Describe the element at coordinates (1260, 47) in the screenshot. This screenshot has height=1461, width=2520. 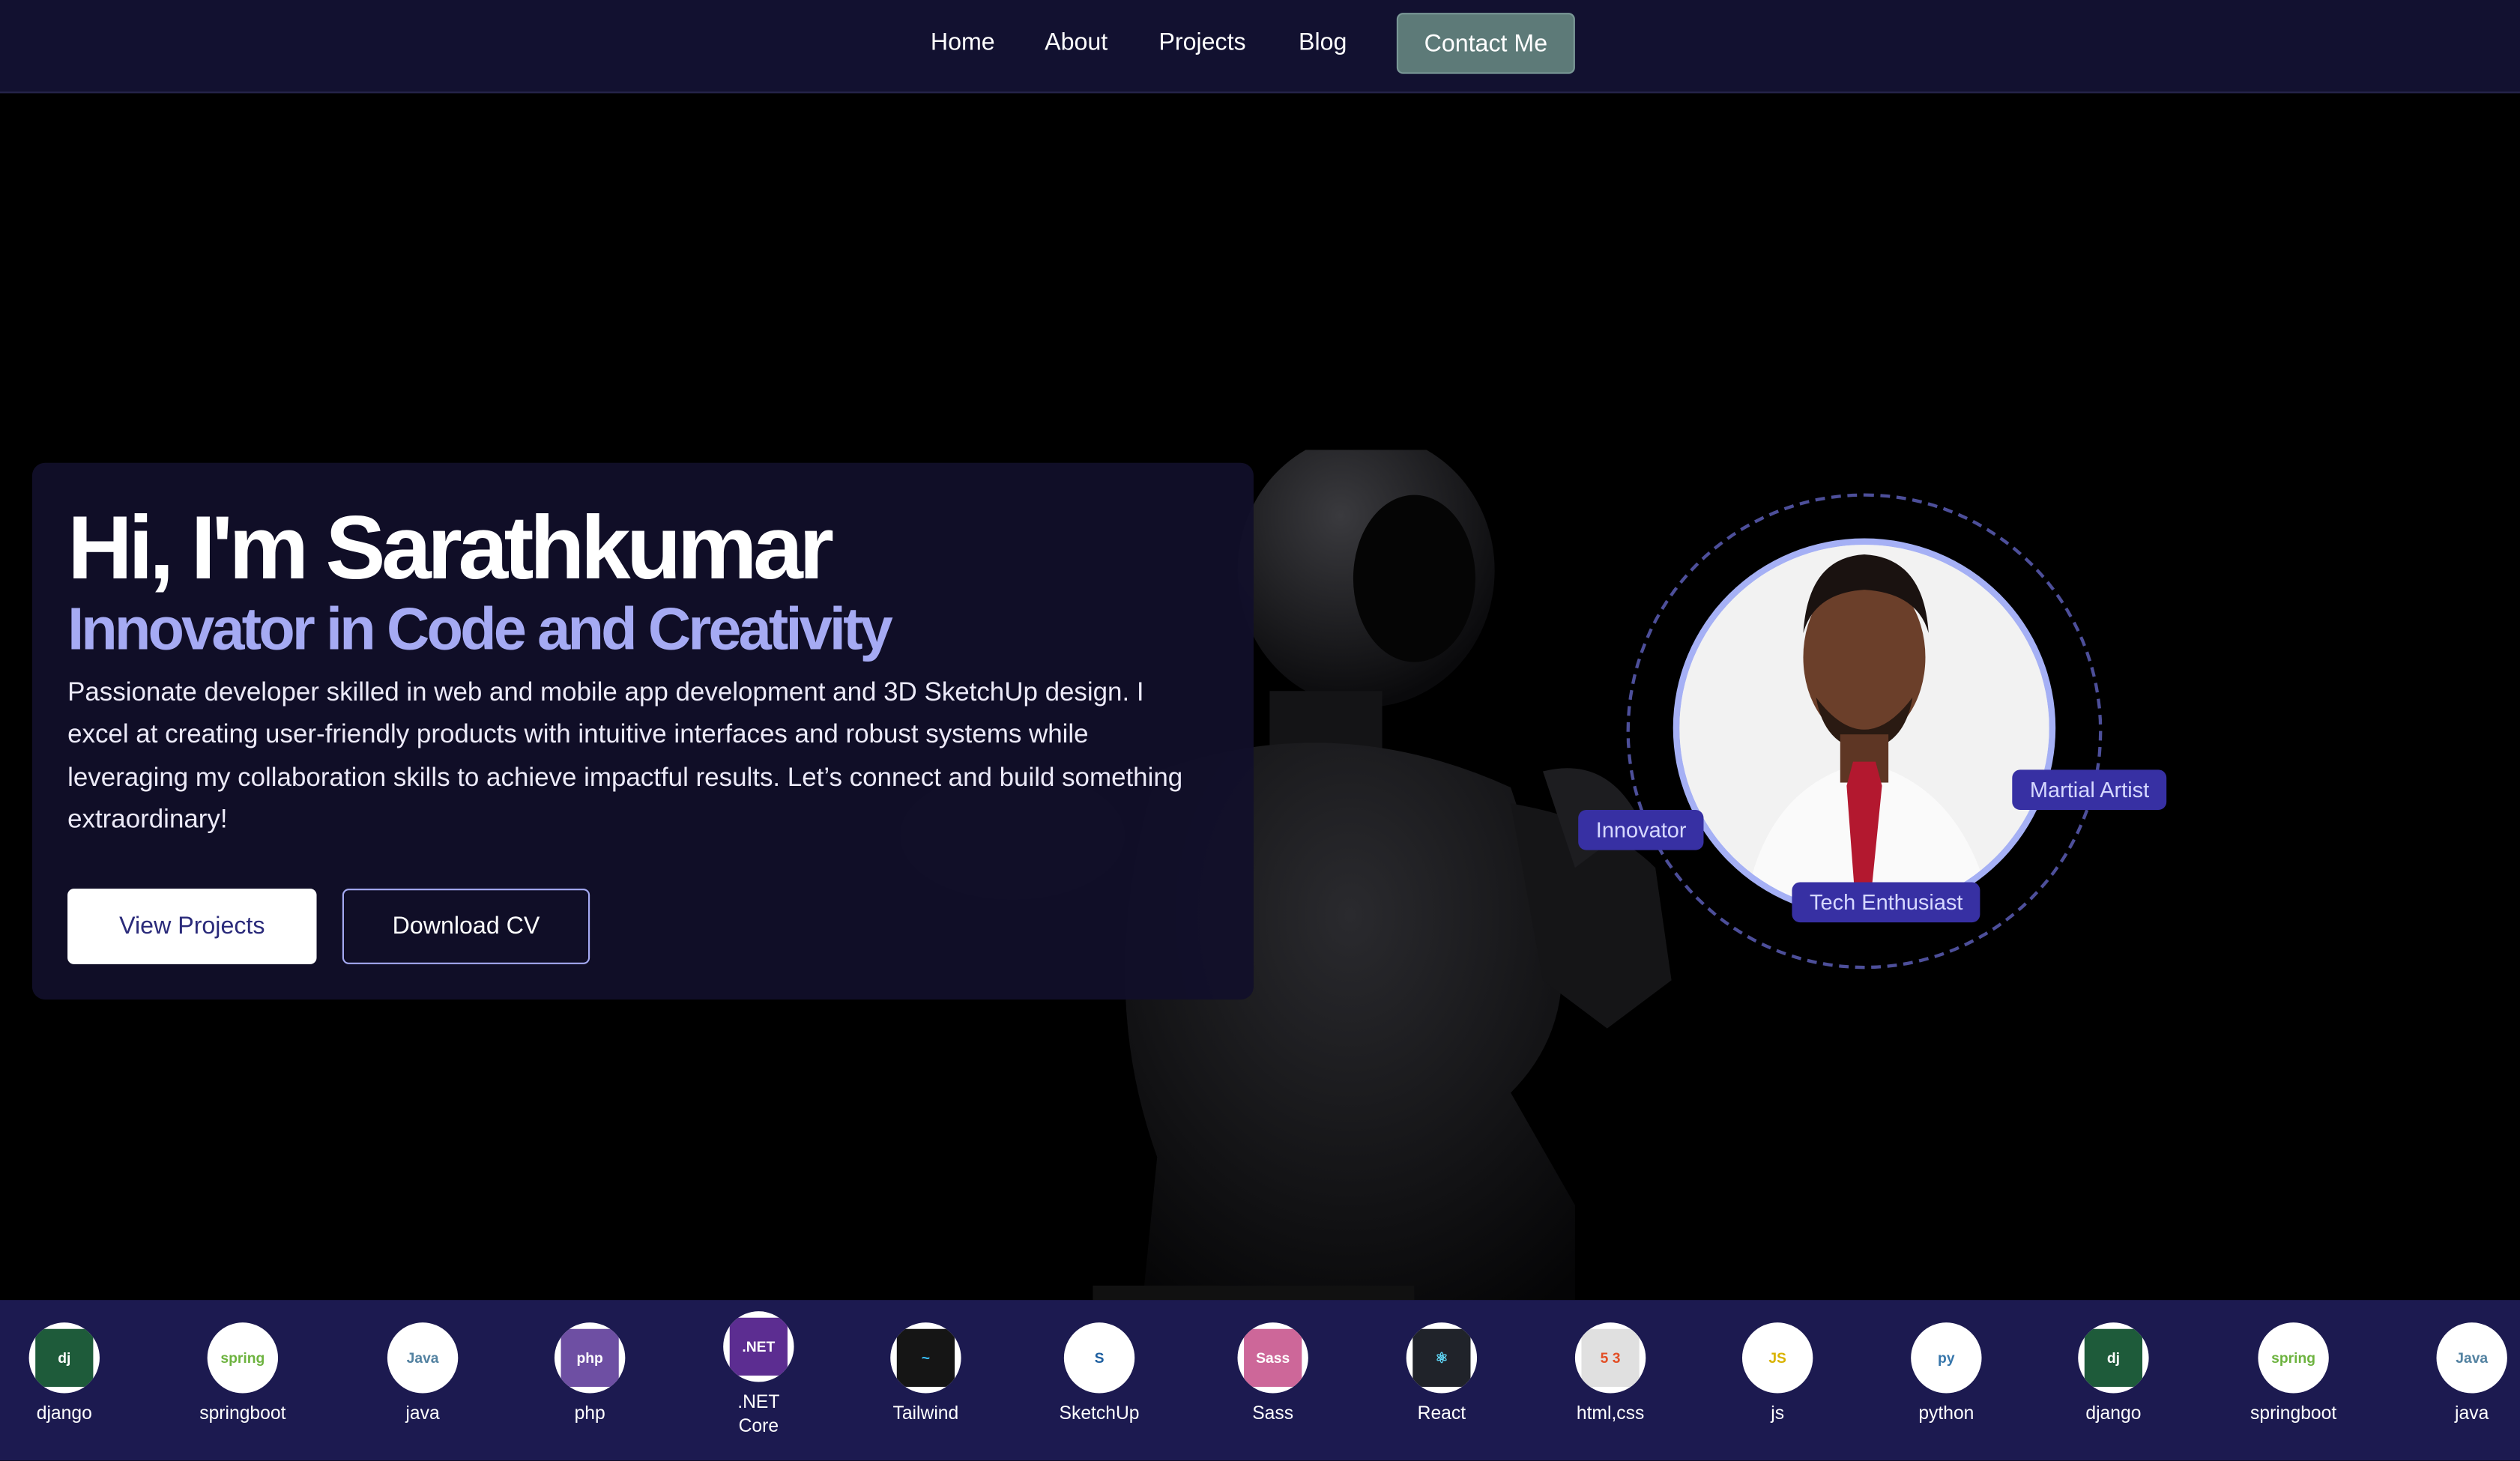
I see `top-nav: Home About Projects Blog Contact Me` at that location.